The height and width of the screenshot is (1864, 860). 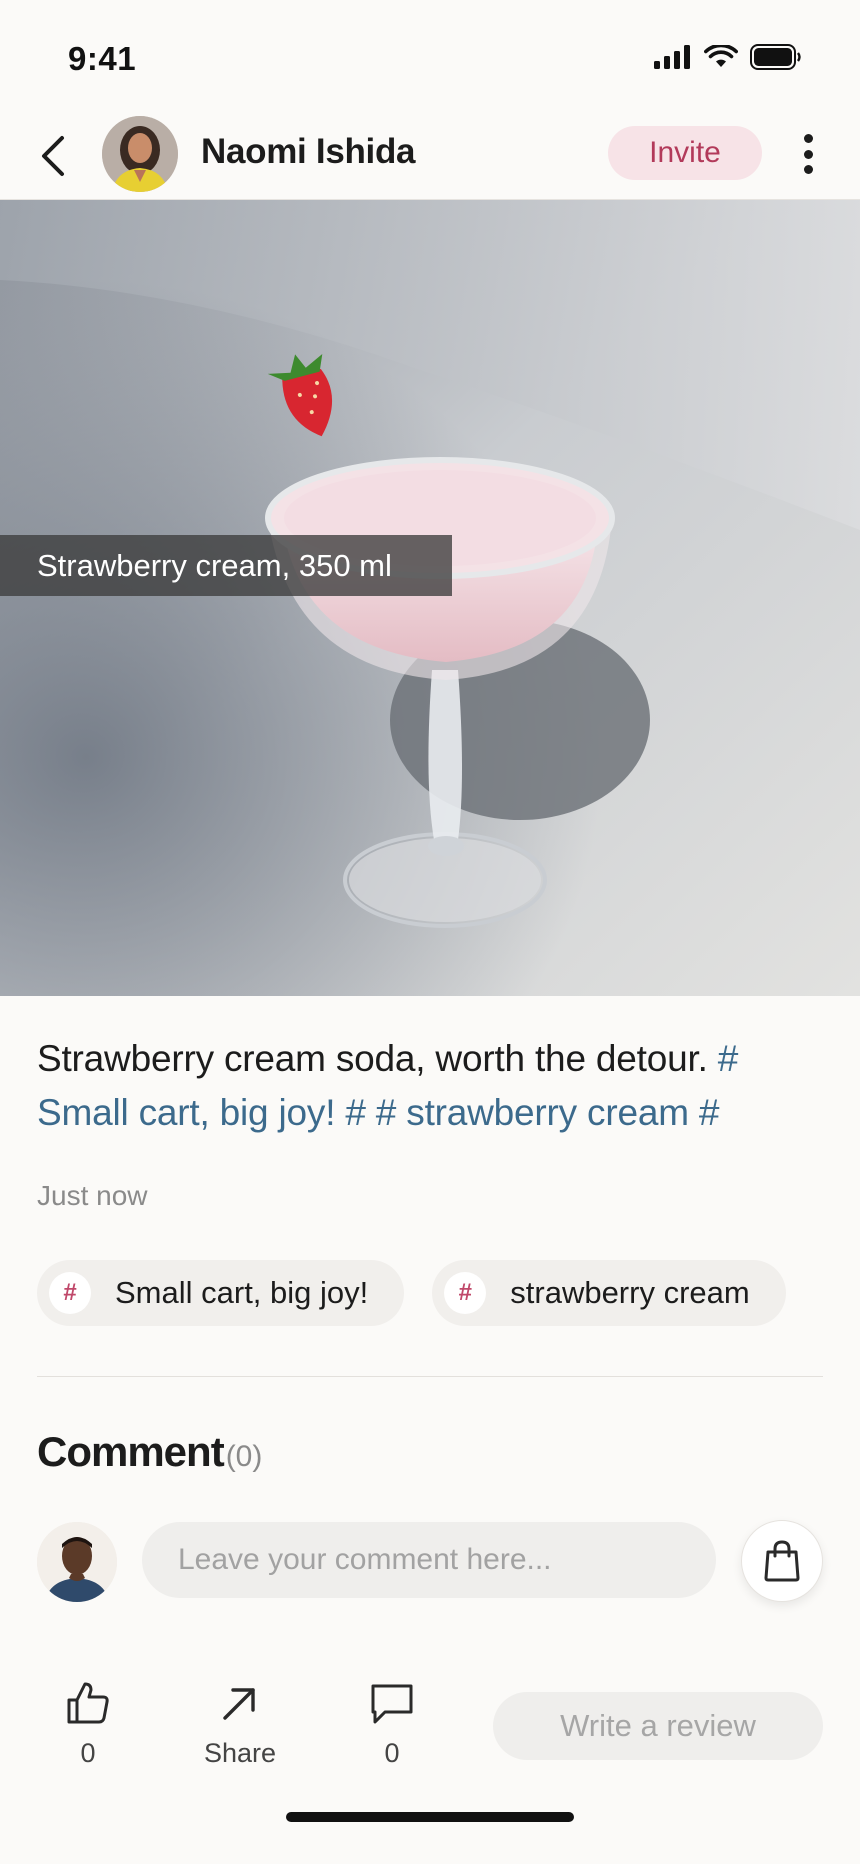 What do you see at coordinates (392, 1753) in the screenshot?
I see `comment-action-count: 0` at bounding box center [392, 1753].